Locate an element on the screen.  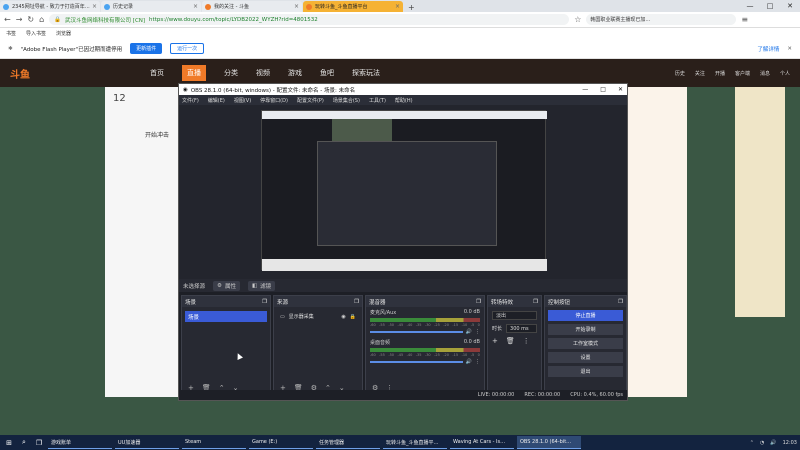
update-plugin-button: 更新插件 is located at coordinates (146, 48).